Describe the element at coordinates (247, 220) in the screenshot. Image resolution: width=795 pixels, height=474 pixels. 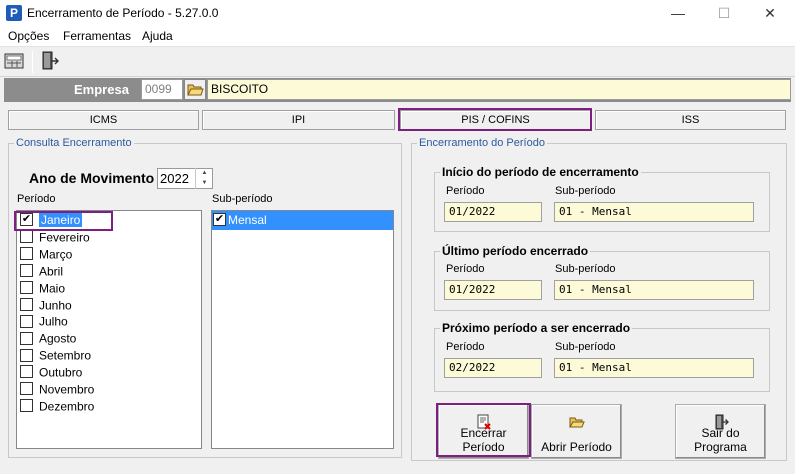
I see `subperiodo-label-mensal: Mensal` at that location.